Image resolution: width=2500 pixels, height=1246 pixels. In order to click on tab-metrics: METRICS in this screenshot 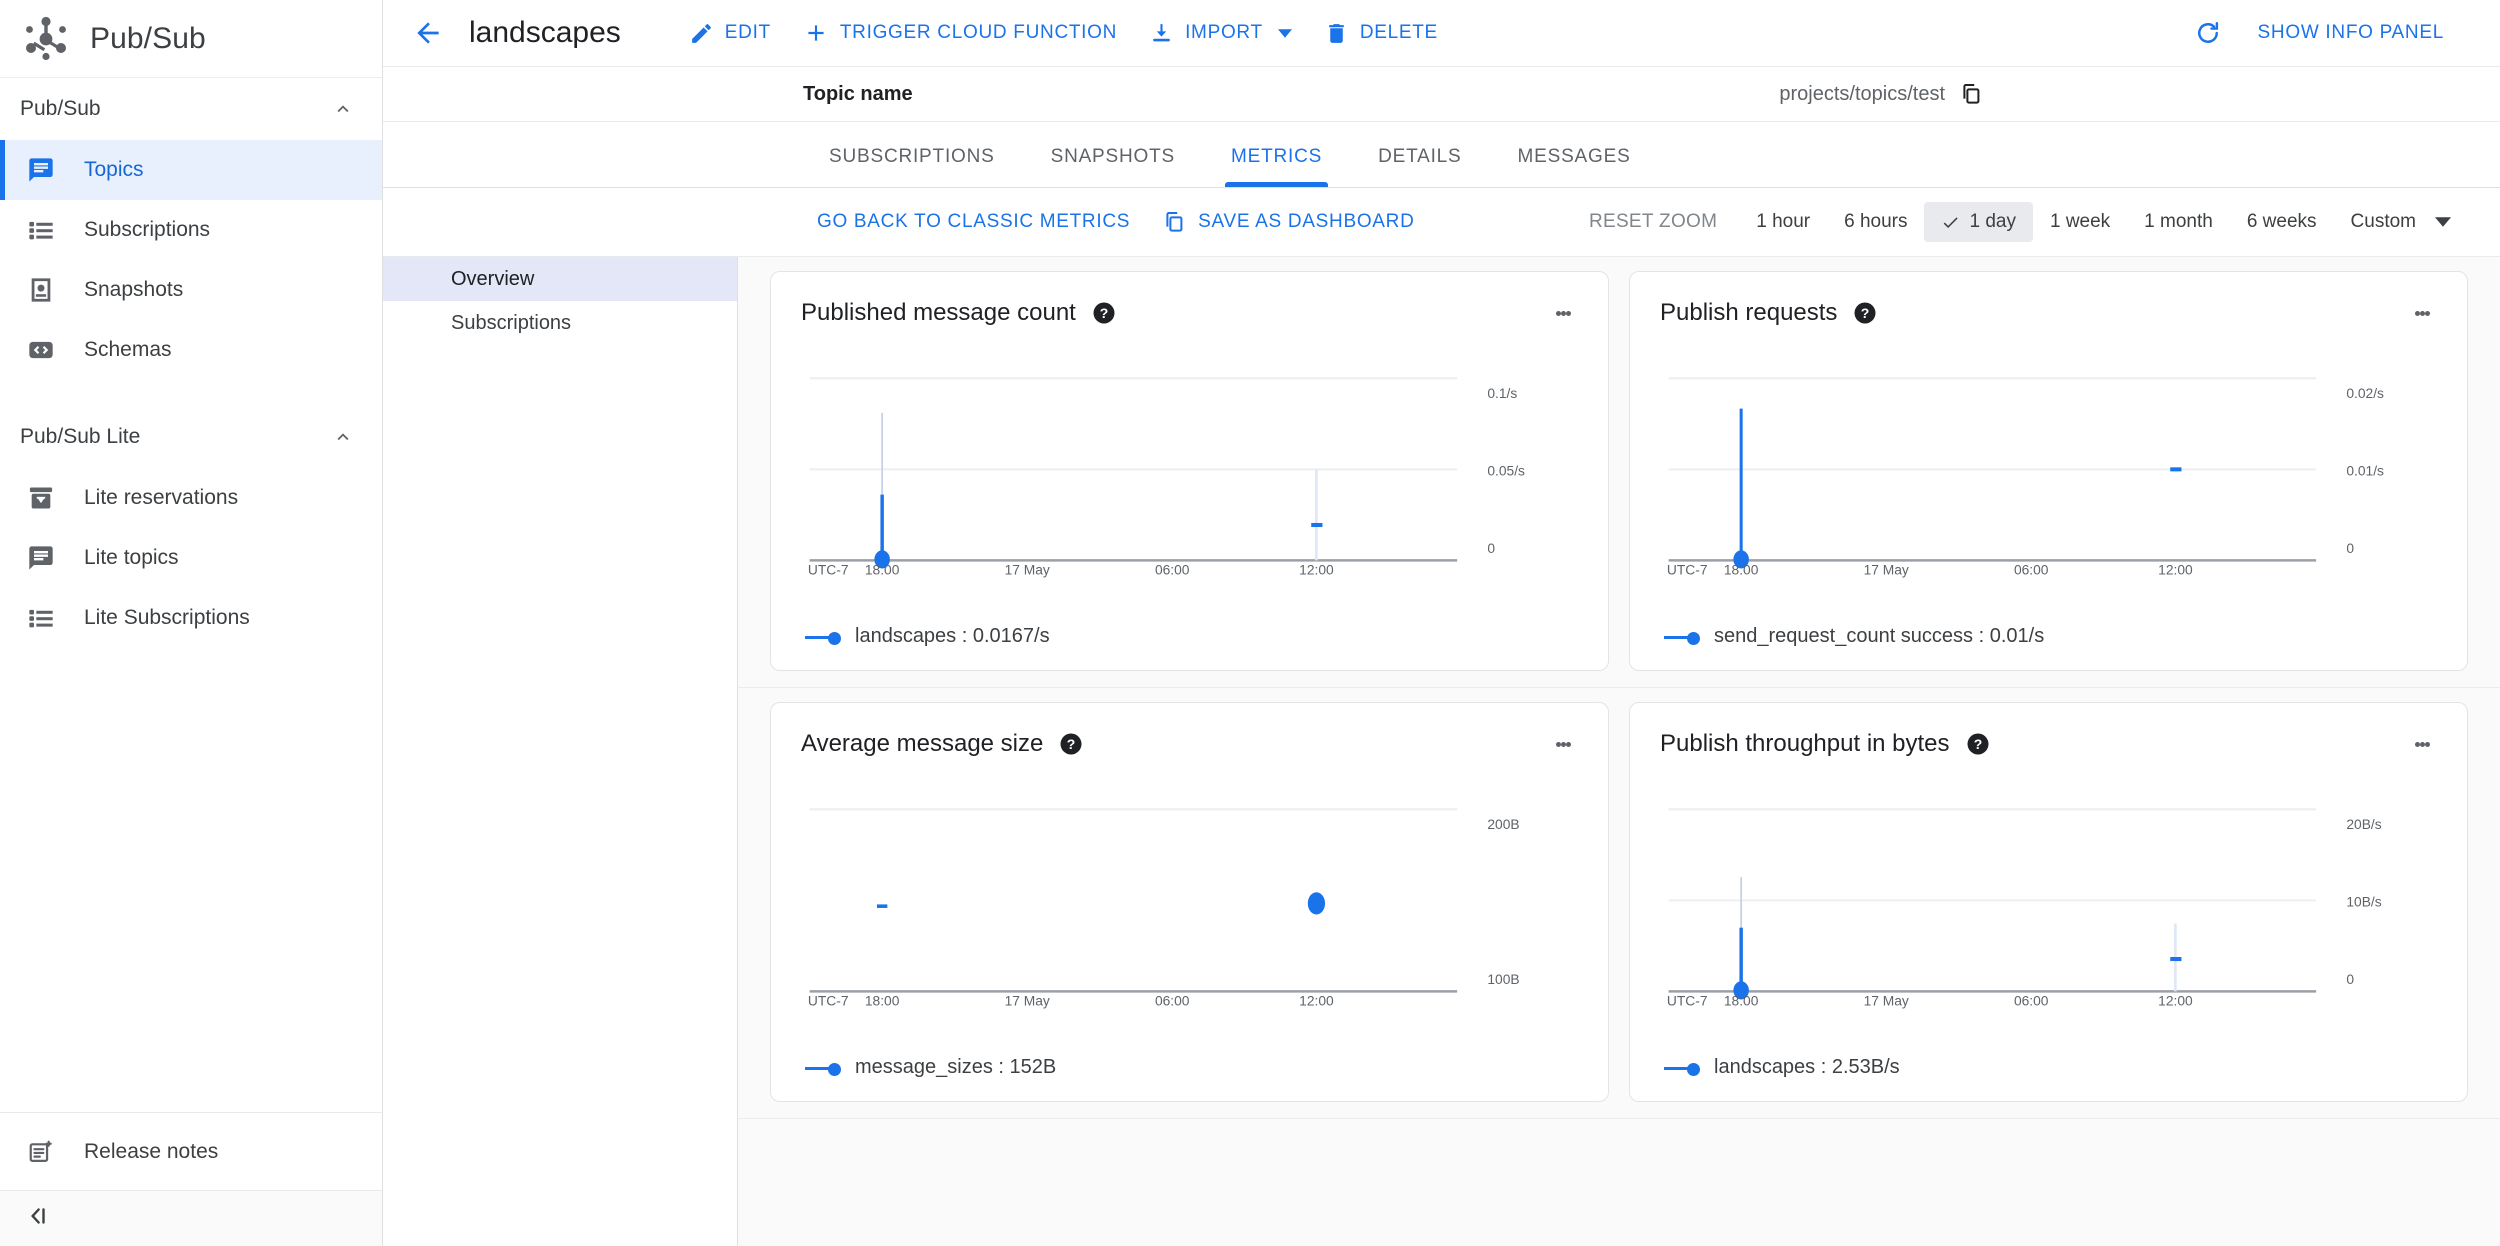, I will do `click(1276, 166)`.